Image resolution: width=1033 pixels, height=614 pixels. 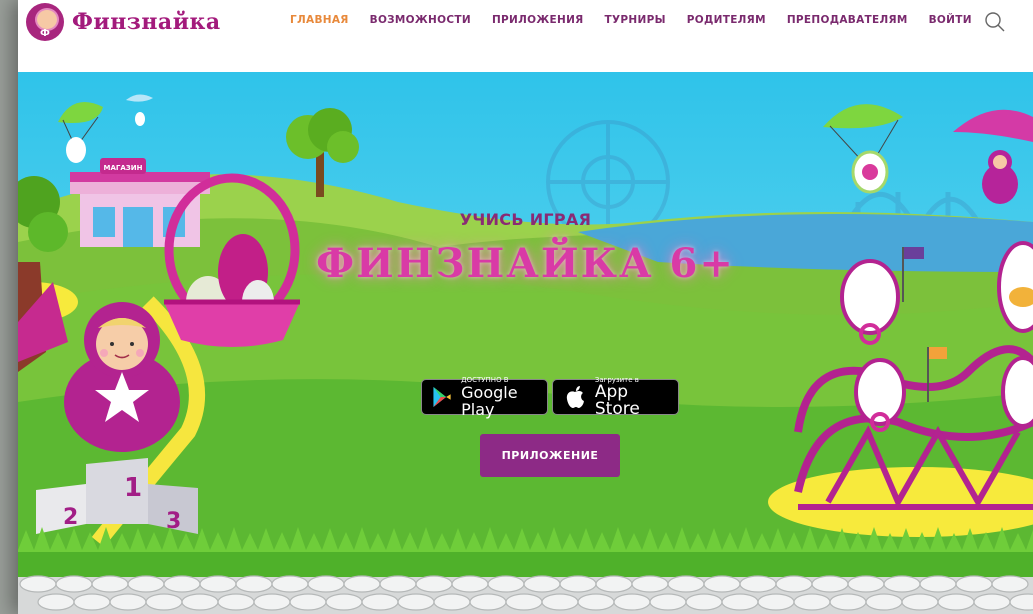 What do you see at coordinates (133, 488) in the screenshot?
I see `podium-number-1: 1` at bounding box center [133, 488].